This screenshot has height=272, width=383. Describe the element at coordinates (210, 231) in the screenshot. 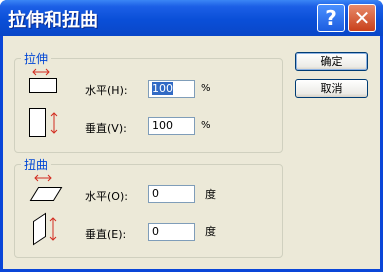

I see `skew-vertical-unit: 度` at that location.